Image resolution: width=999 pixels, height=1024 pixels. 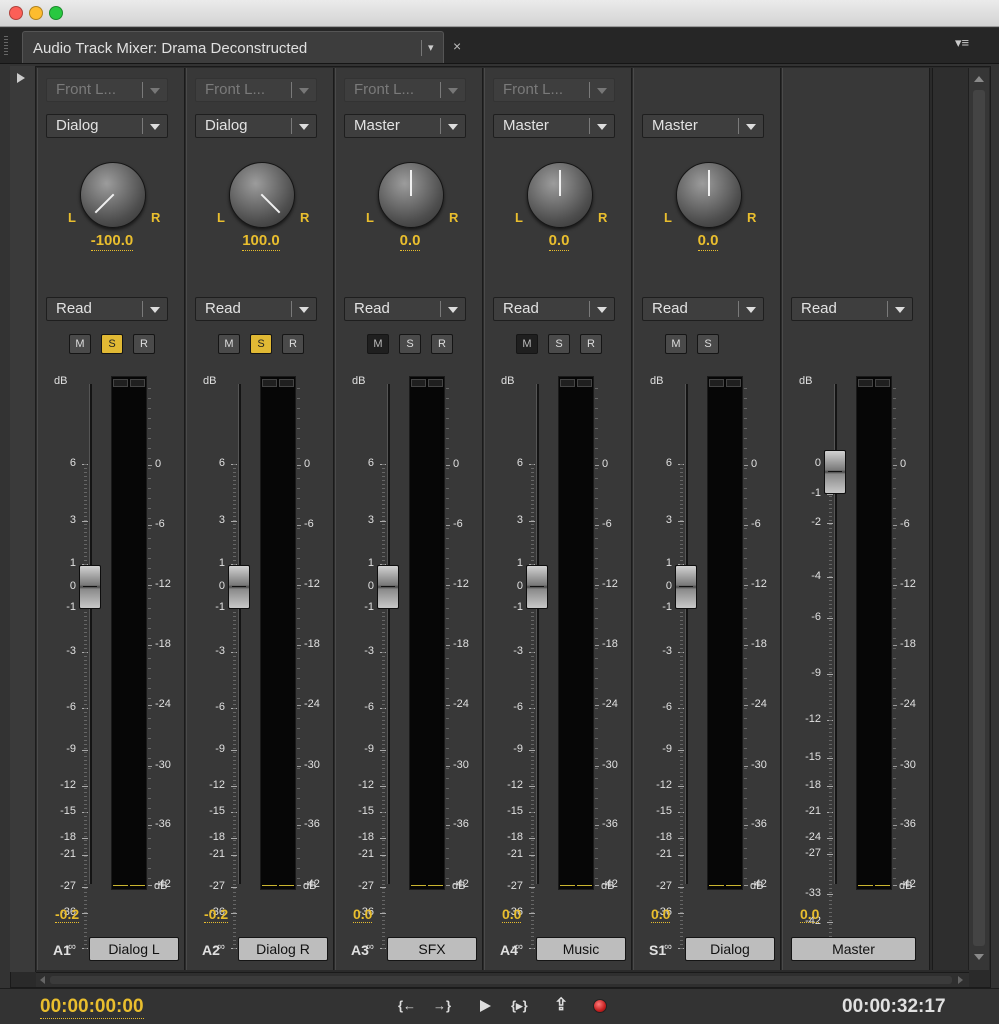 I want to click on pan-value: 100.0, so click(x=261, y=241).